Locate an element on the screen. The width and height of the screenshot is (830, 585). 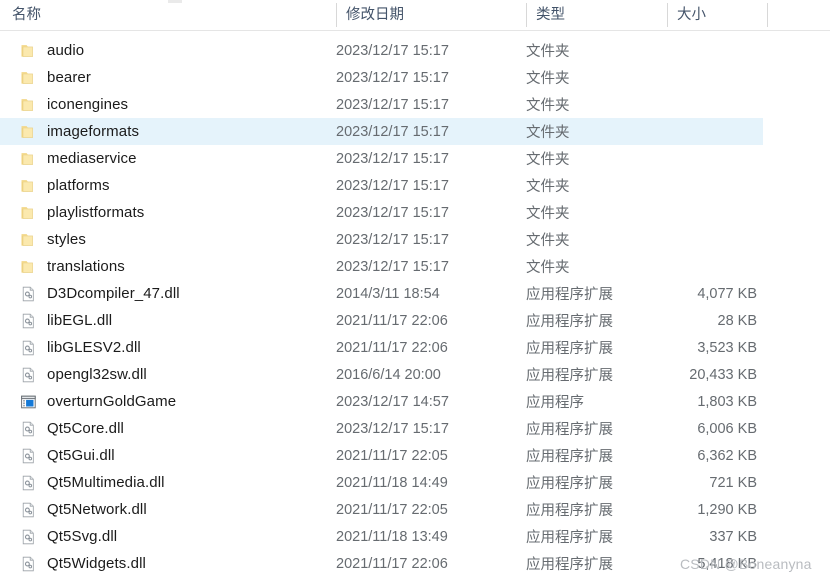
table-row: iconengines 2023/12/17 15:17 文件夹 is located at coordinates (381, 104).